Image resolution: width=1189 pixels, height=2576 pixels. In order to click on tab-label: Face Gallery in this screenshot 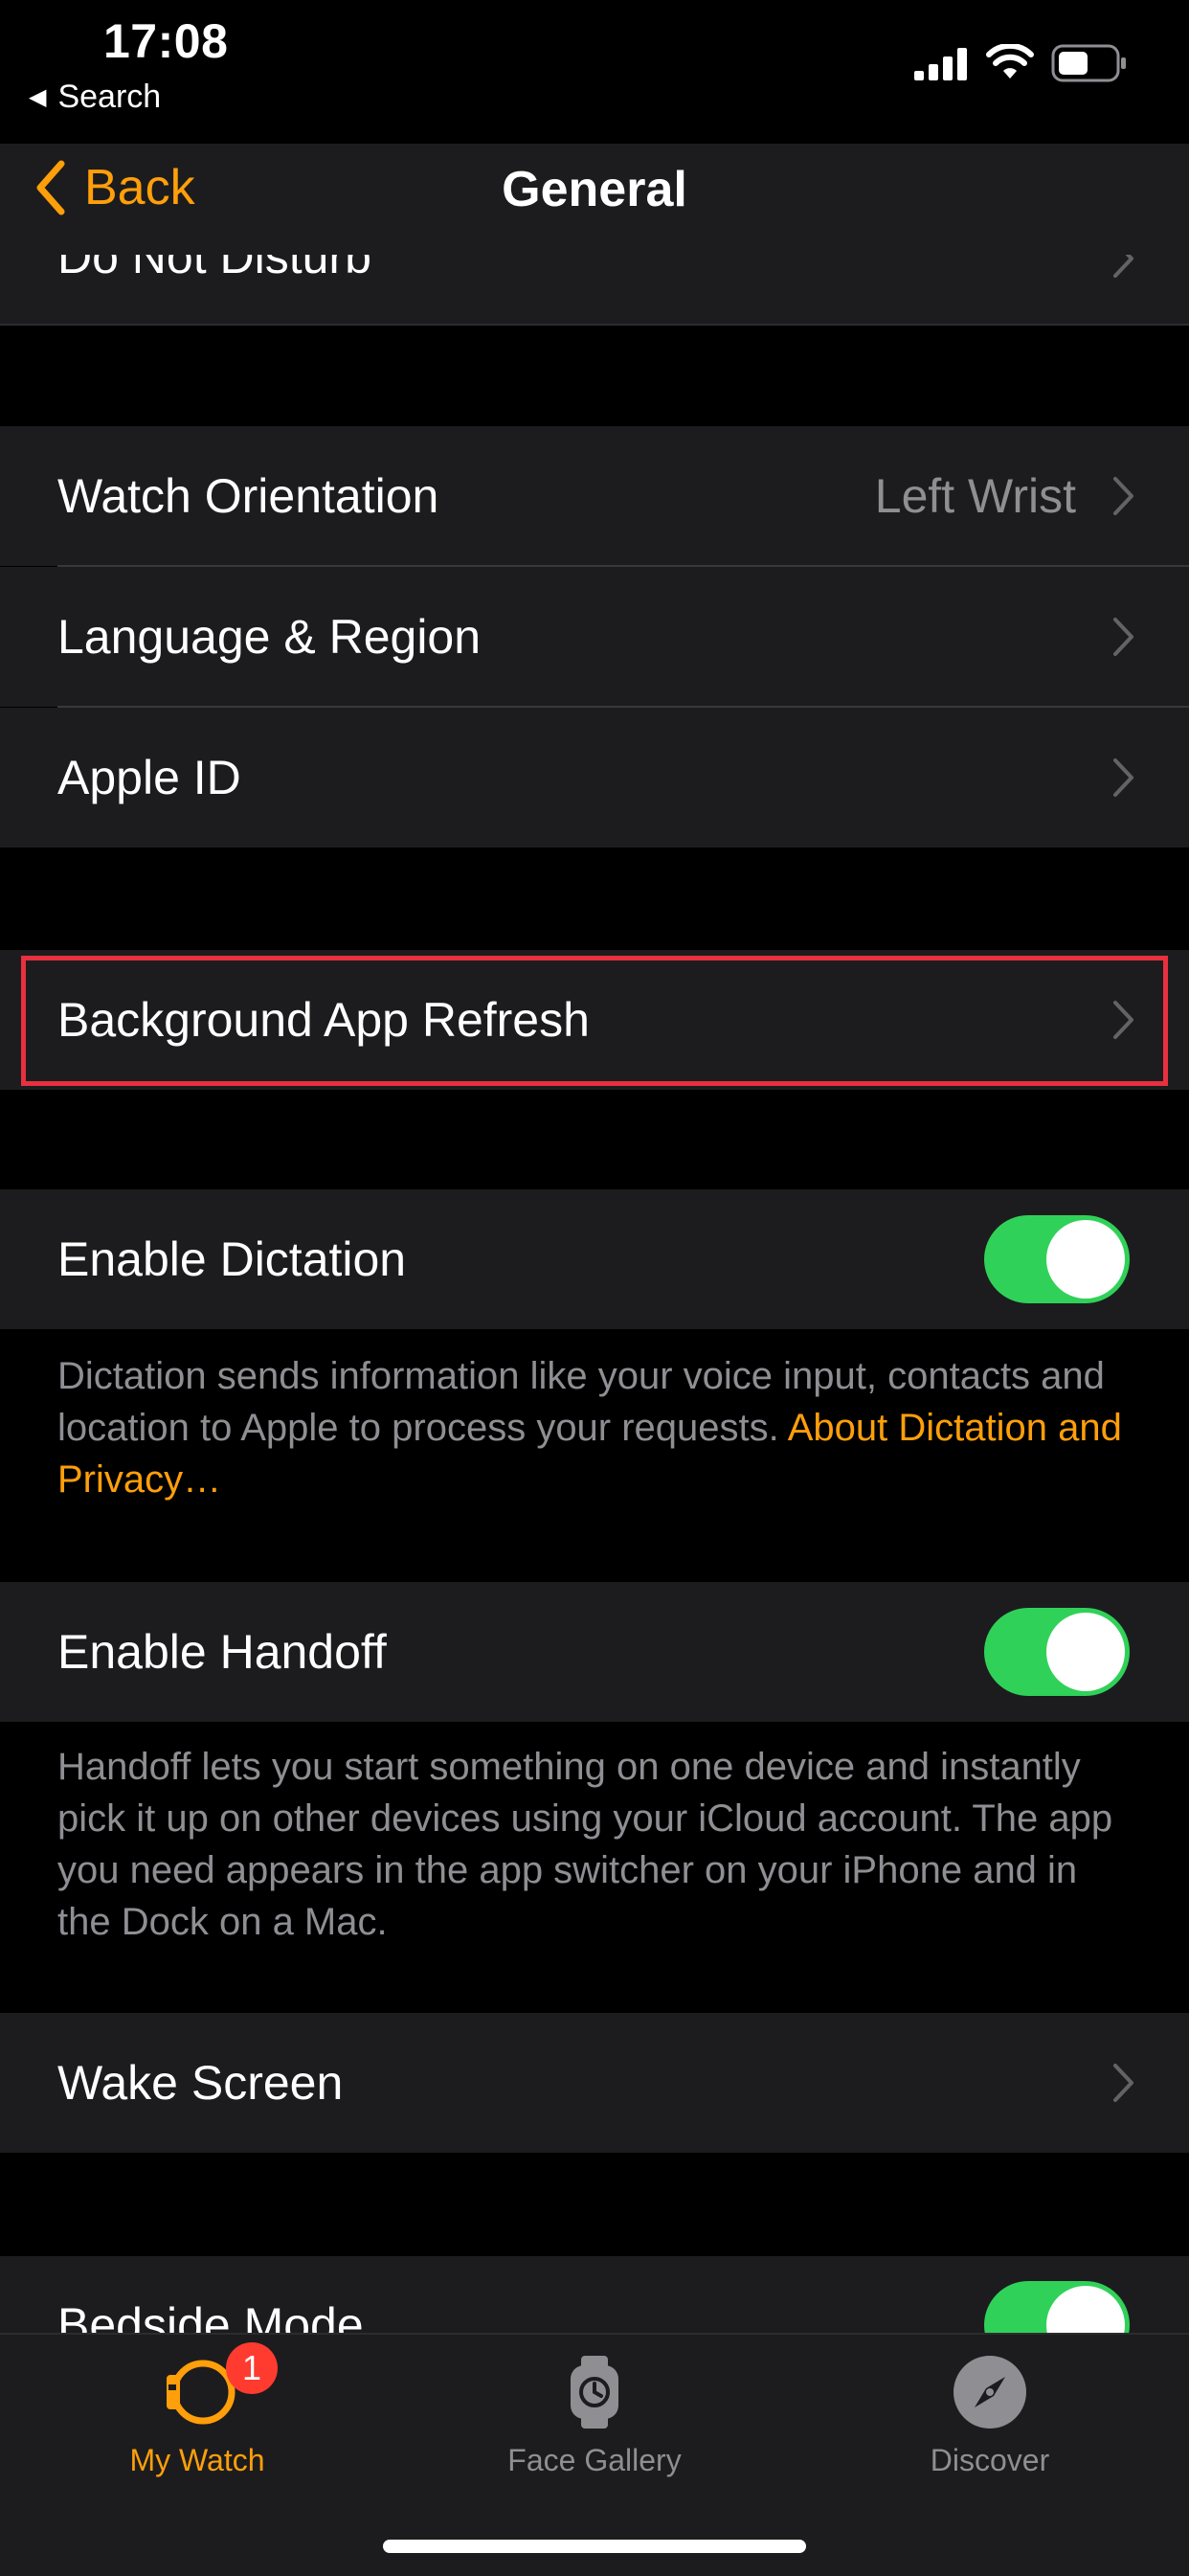, I will do `click(594, 2460)`.